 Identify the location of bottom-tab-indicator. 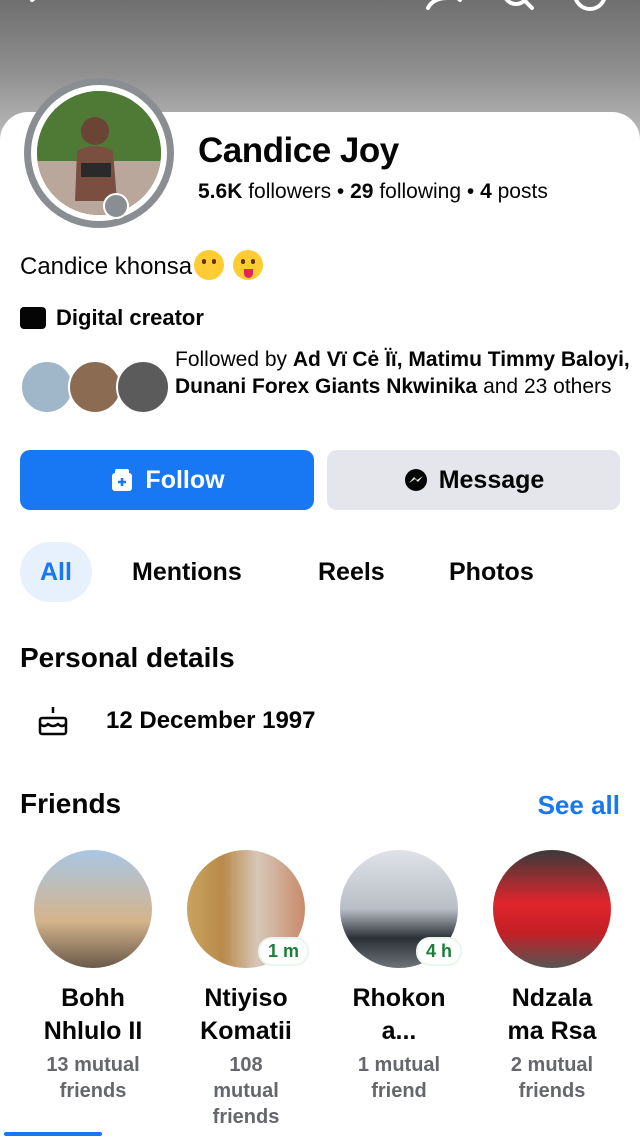
(53, 1134).